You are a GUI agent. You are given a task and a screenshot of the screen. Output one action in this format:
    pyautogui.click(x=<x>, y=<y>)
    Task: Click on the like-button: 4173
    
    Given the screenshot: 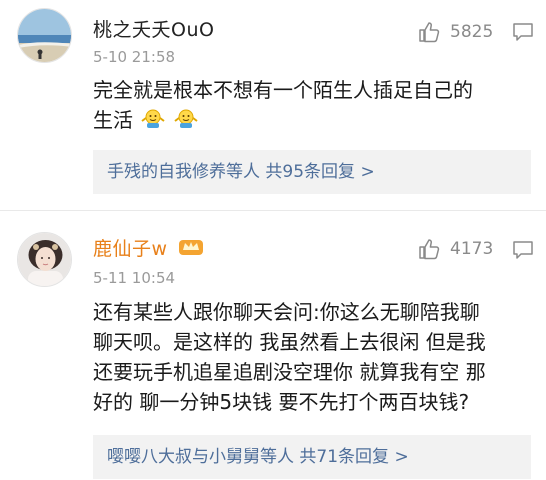 What is the action you would take?
    pyautogui.click(x=455, y=249)
    